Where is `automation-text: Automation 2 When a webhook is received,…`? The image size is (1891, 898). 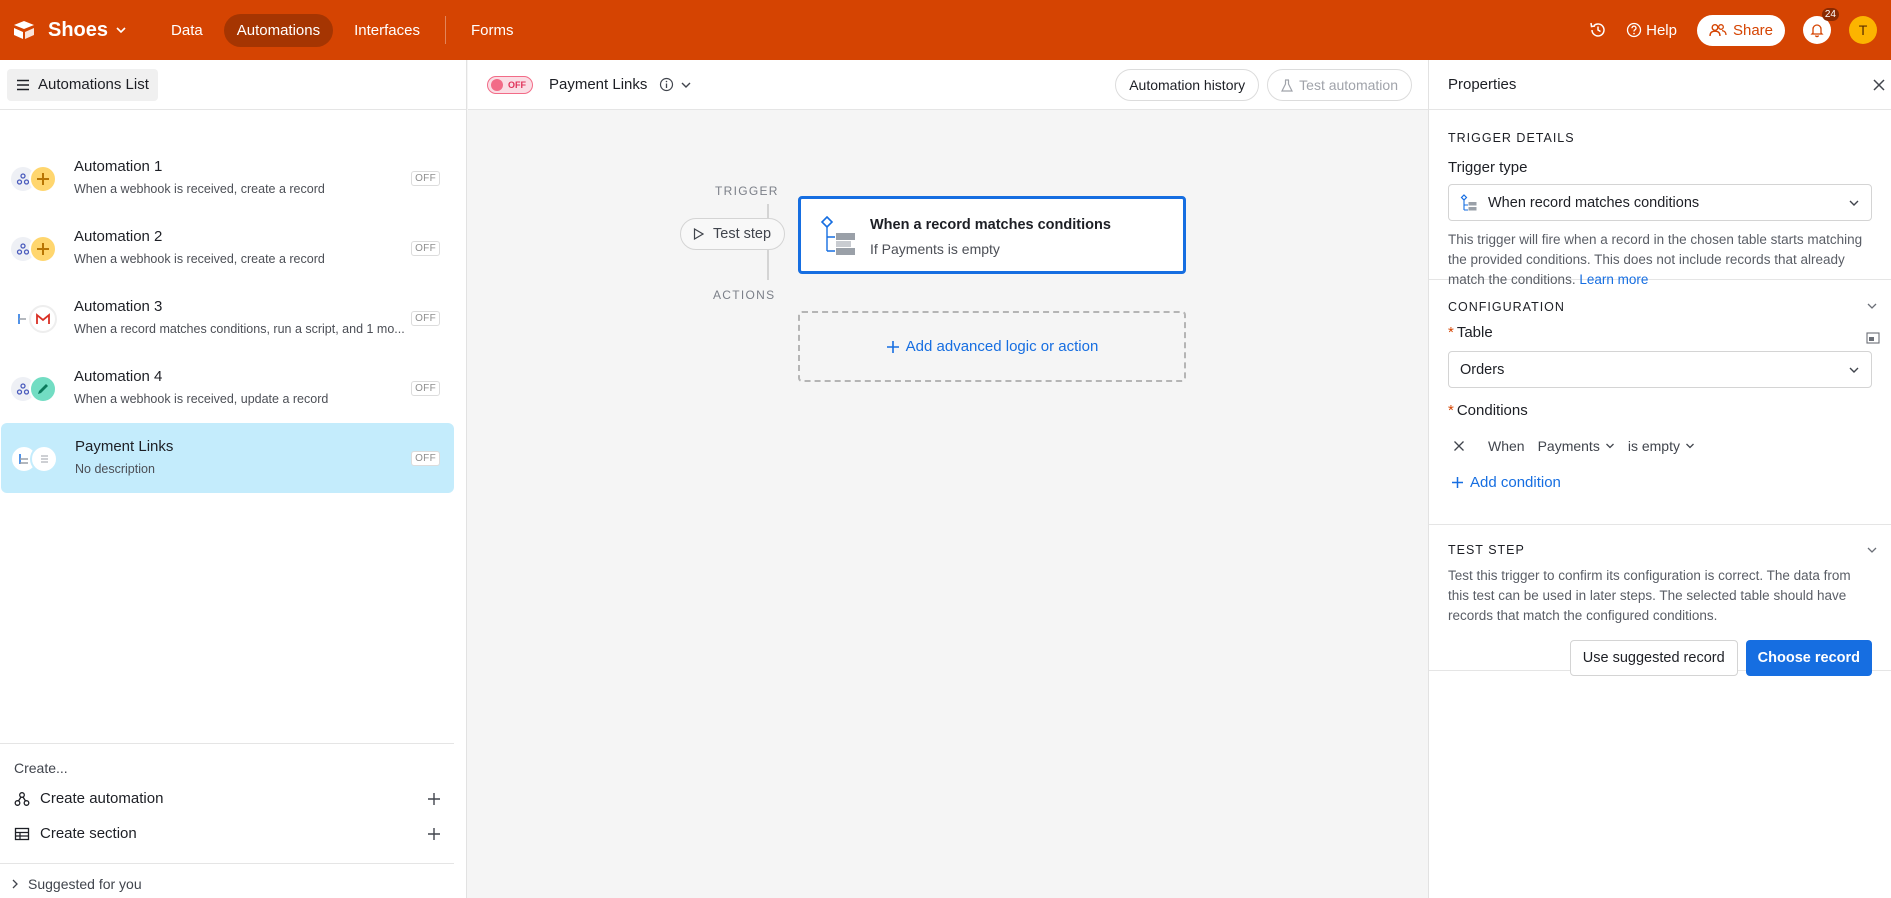
automation-text: Automation 2 When a webhook is received,… is located at coordinates (199, 247).